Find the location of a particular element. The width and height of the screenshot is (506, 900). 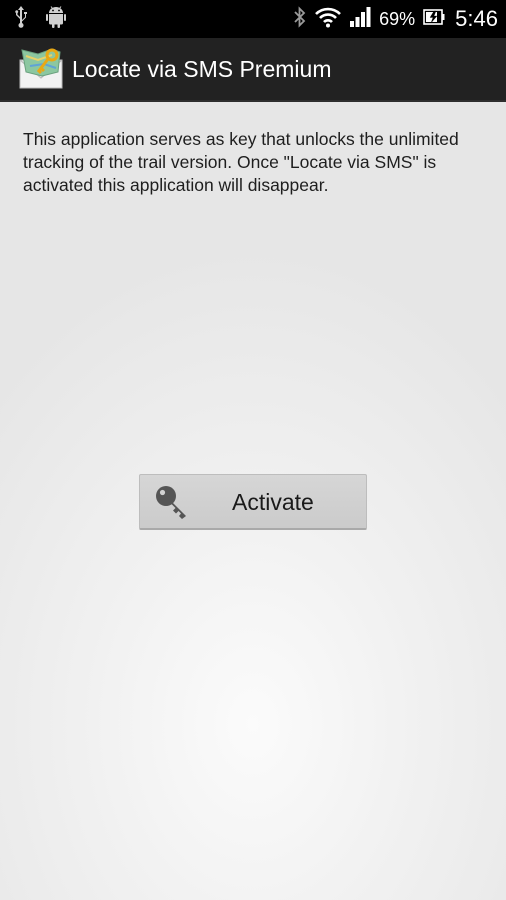

action-bar: Locate via SMS Premium is located at coordinates (253, 70).